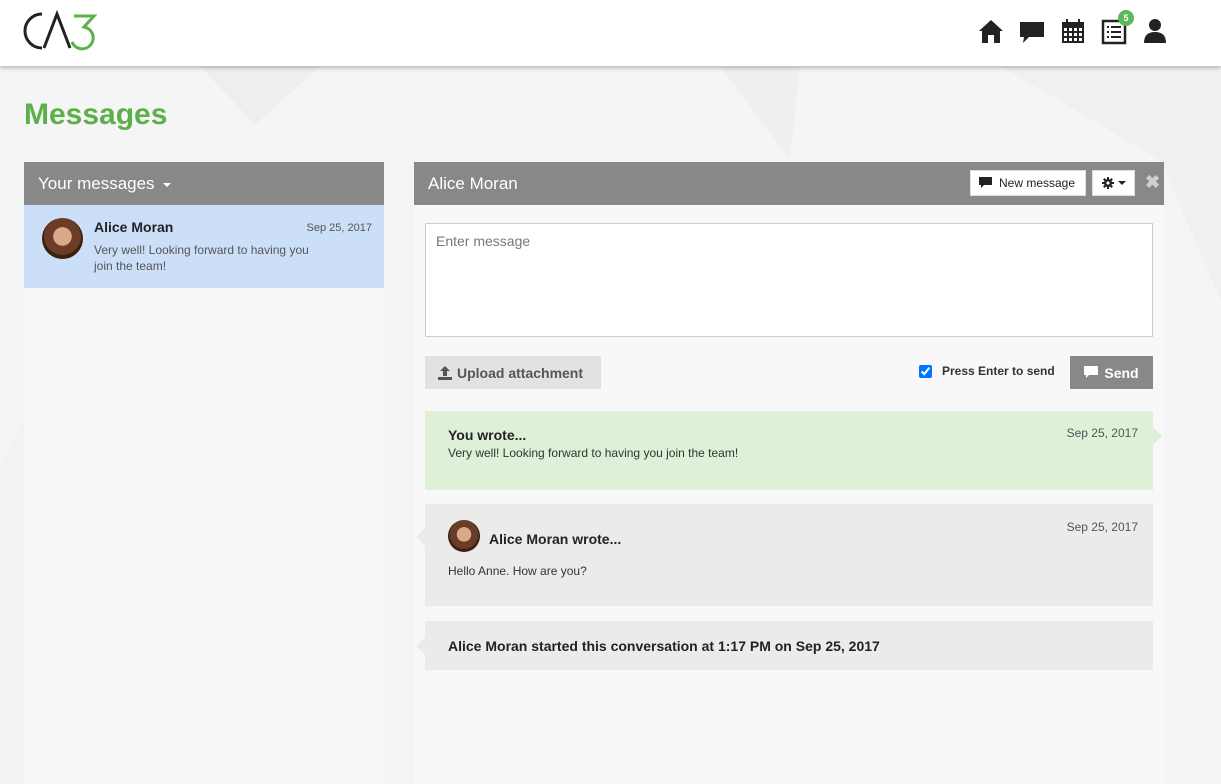  I want to click on press-enter-checkbox, so click(925, 371).